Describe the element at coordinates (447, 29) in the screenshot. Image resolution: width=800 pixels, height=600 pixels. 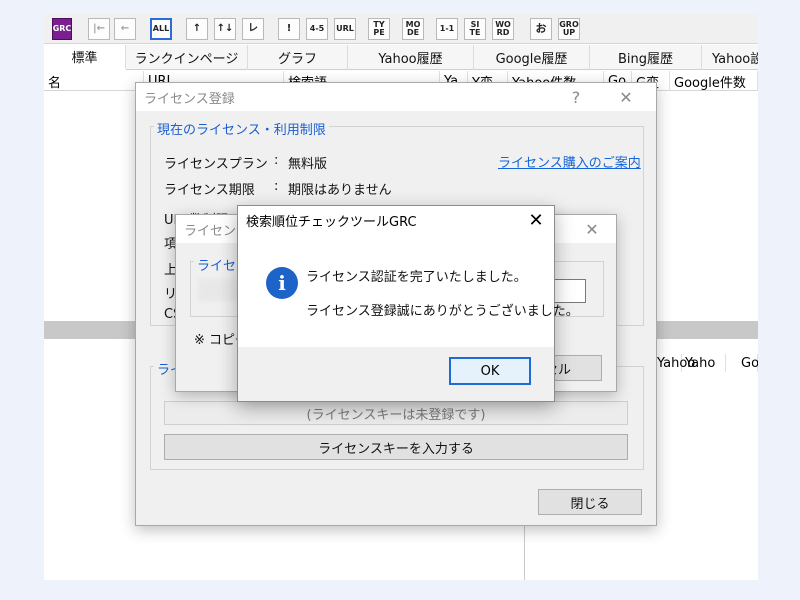
I see `one-to-one-button: 1-1` at that location.